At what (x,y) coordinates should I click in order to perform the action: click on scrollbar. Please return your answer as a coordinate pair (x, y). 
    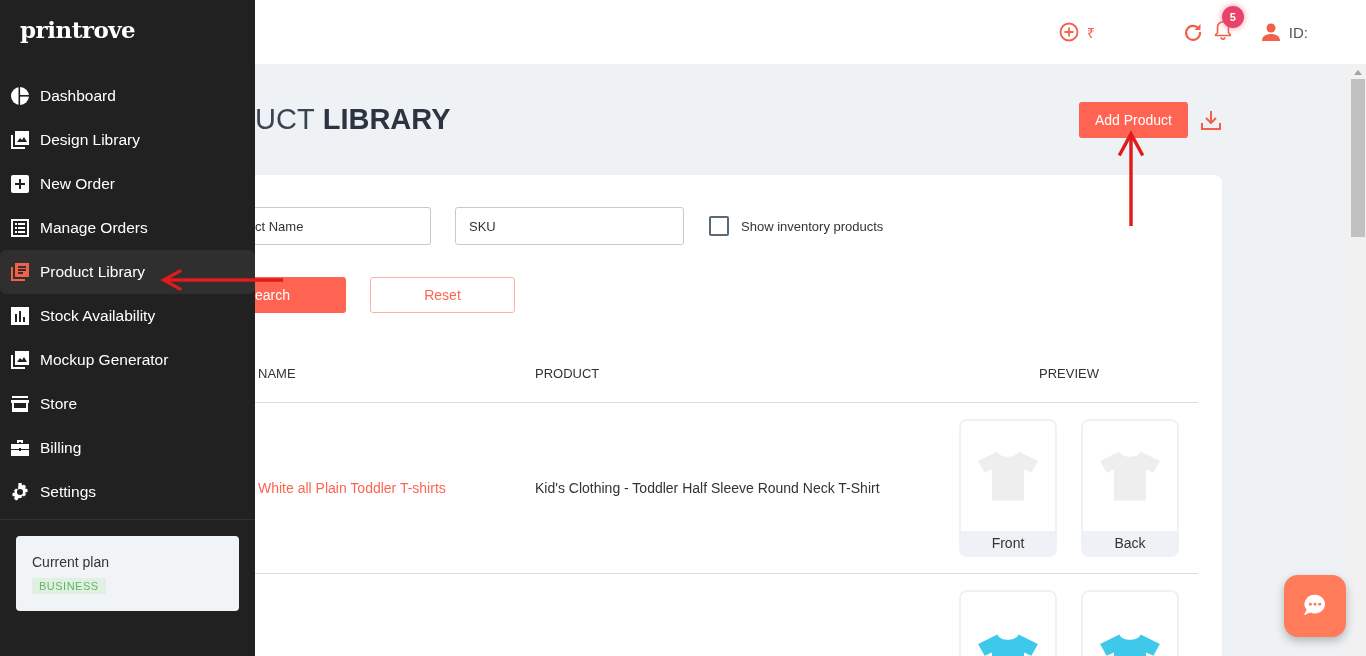
    Looking at the image, I should click on (1357, 360).